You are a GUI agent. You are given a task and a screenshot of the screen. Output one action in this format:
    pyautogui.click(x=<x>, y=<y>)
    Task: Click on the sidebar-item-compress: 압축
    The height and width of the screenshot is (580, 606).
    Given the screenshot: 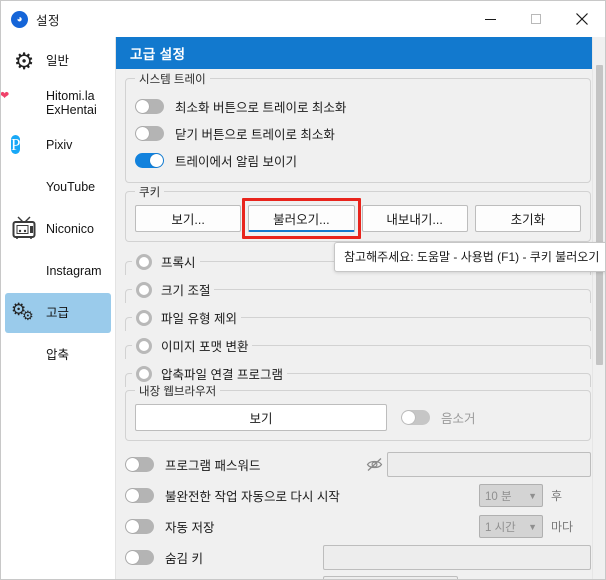 What is the action you would take?
    pyautogui.click(x=58, y=355)
    